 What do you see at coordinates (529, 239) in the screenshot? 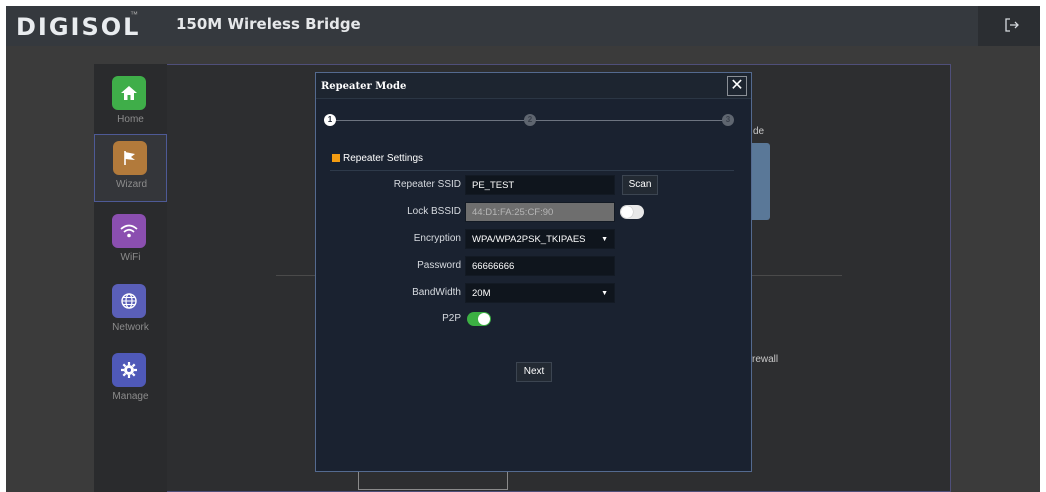
I see `encryption-value: WPA/WPA2PSK_TKIPAES` at bounding box center [529, 239].